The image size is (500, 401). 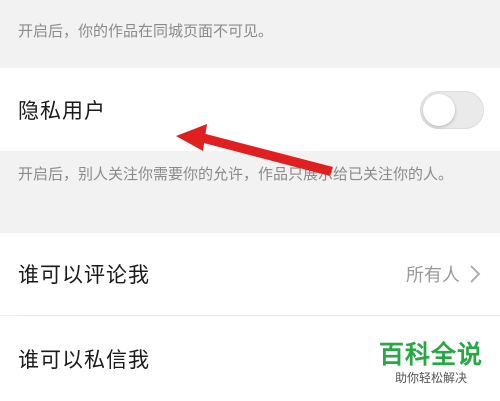 I want to click on private-user-toggle, so click(x=452, y=109).